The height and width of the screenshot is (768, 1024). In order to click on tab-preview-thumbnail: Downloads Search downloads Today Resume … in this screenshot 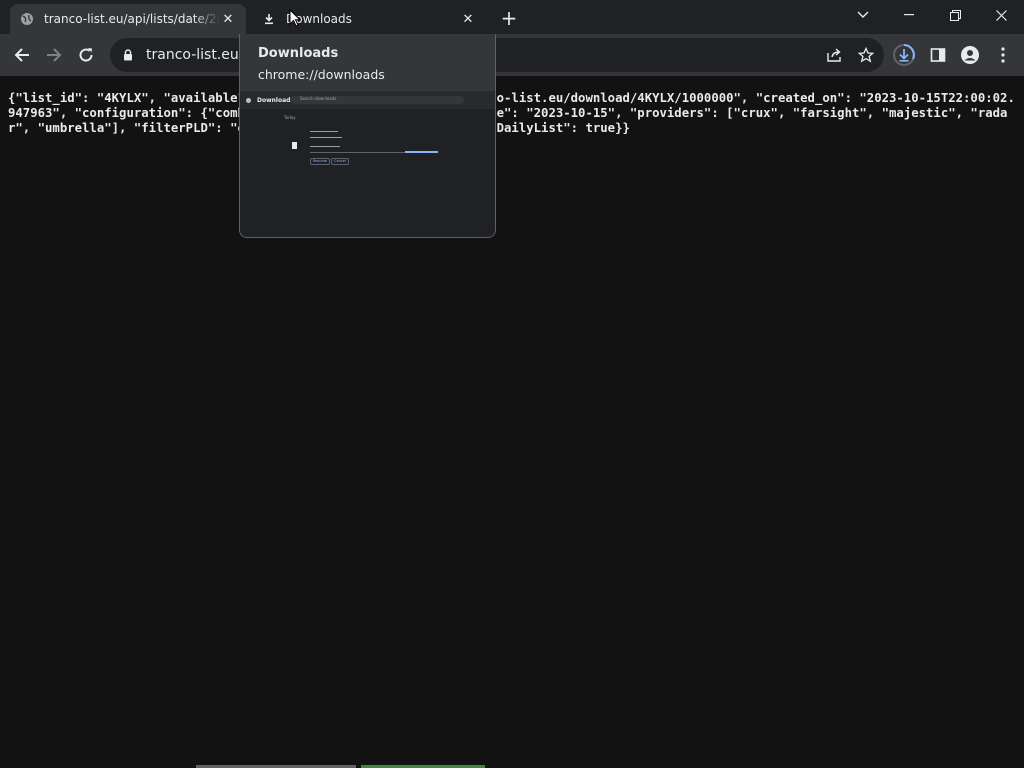, I will do `click(367, 164)`.